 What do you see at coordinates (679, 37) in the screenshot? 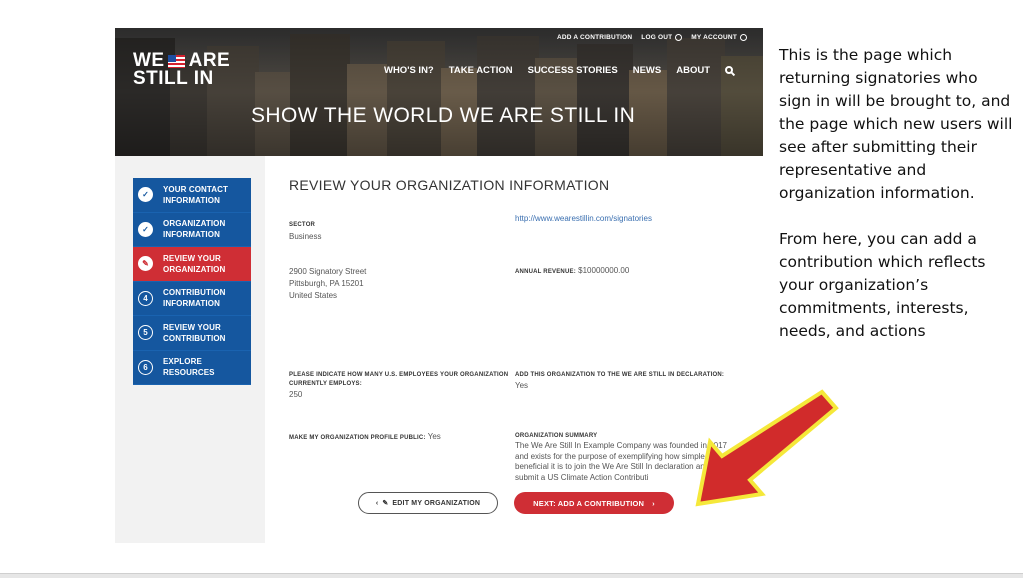
I see `power-icon` at bounding box center [679, 37].